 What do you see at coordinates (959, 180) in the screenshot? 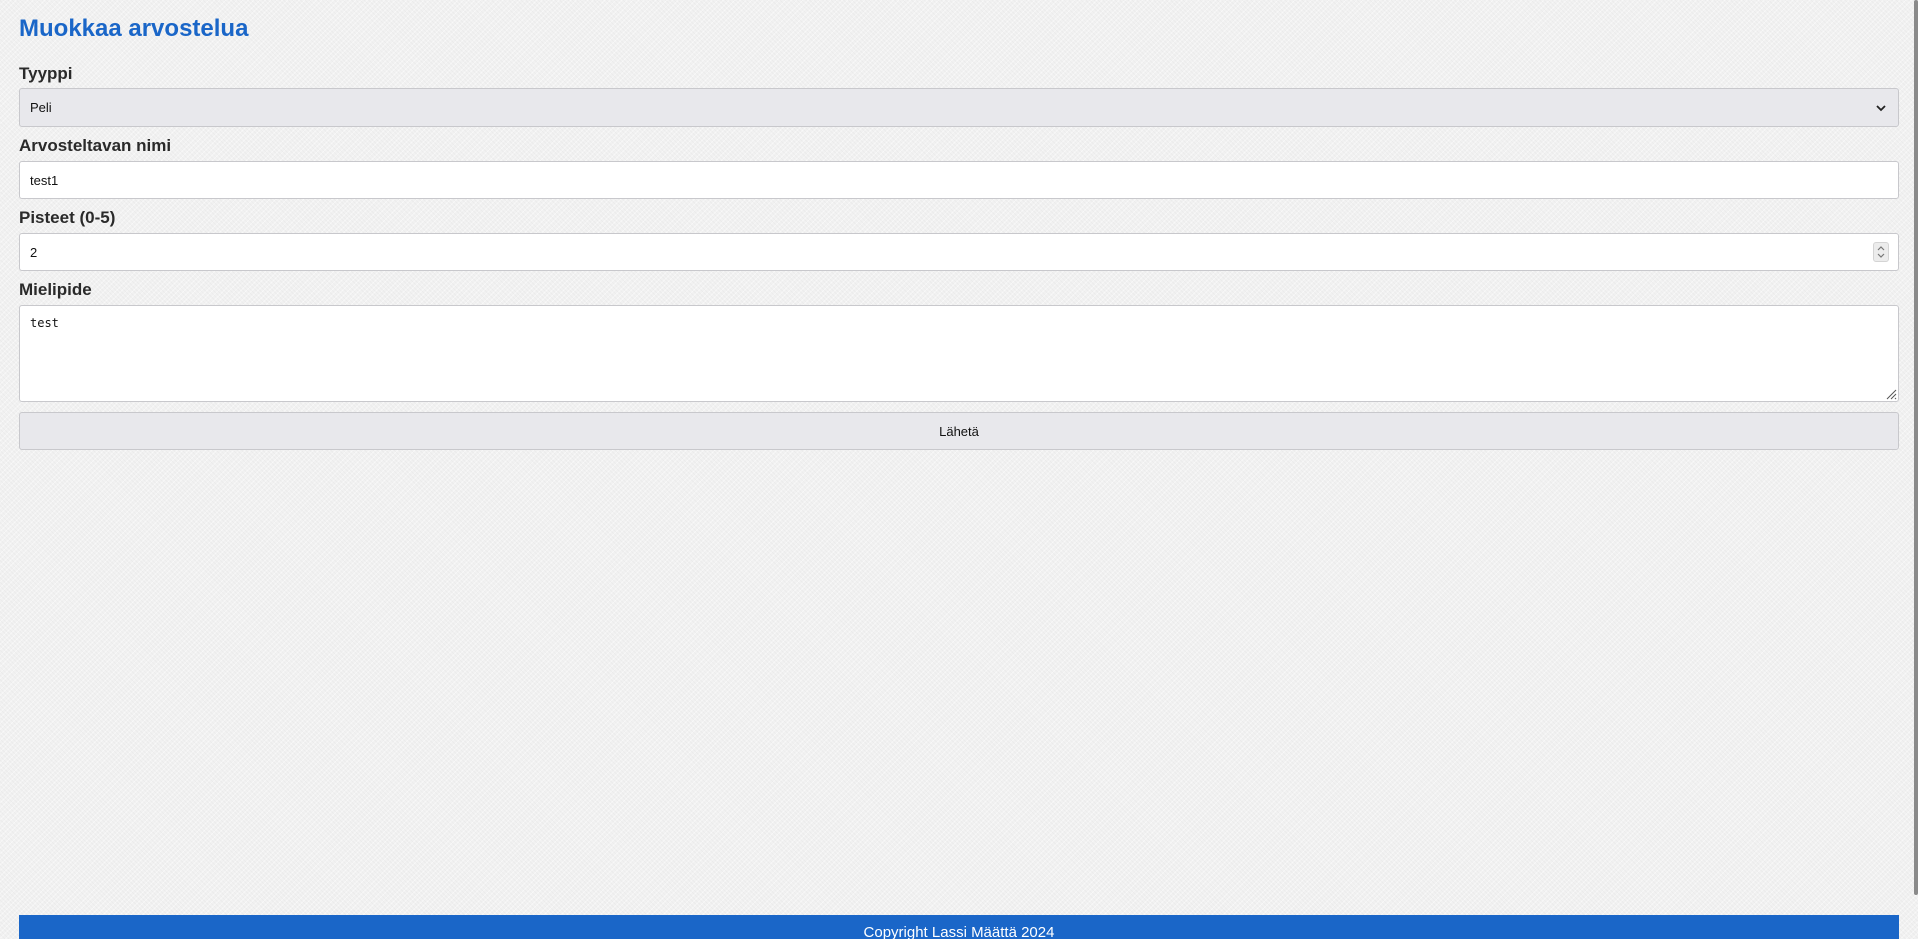
I see `name-input: test1` at bounding box center [959, 180].